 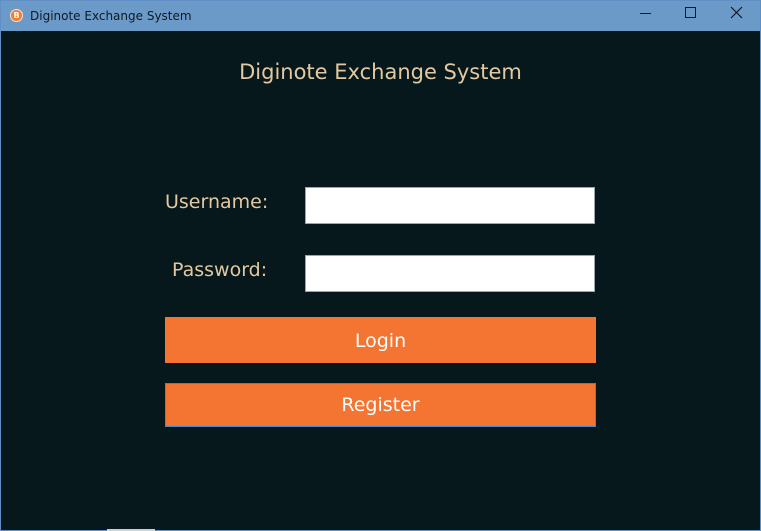 I want to click on close-icon, so click(x=736, y=12).